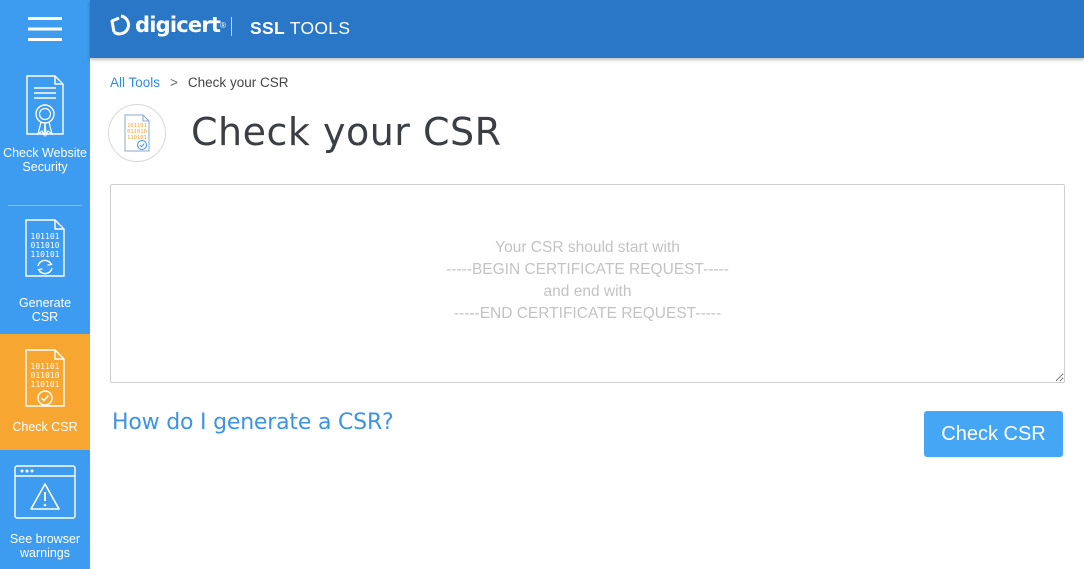 This screenshot has width=1084, height=569. Describe the element at coordinates (45, 310) in the screenshot. I see `sidebar-item-label: Generate CSR` at that location.